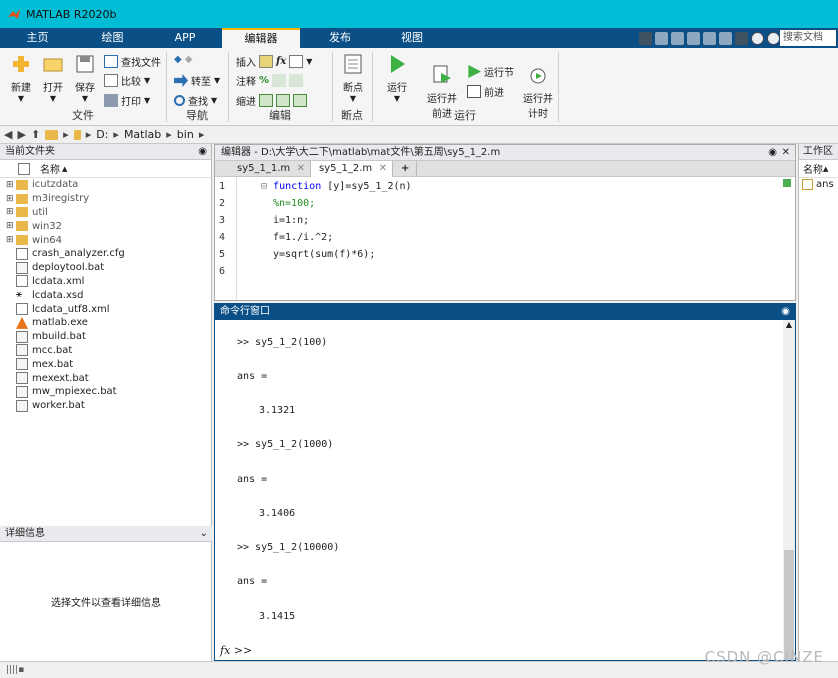 This screenshot has width=838, height=678. What do you see at coordinates (296, 61) in the screenshot?
I see `insert-function-icon` at bounding box center [296, 61].